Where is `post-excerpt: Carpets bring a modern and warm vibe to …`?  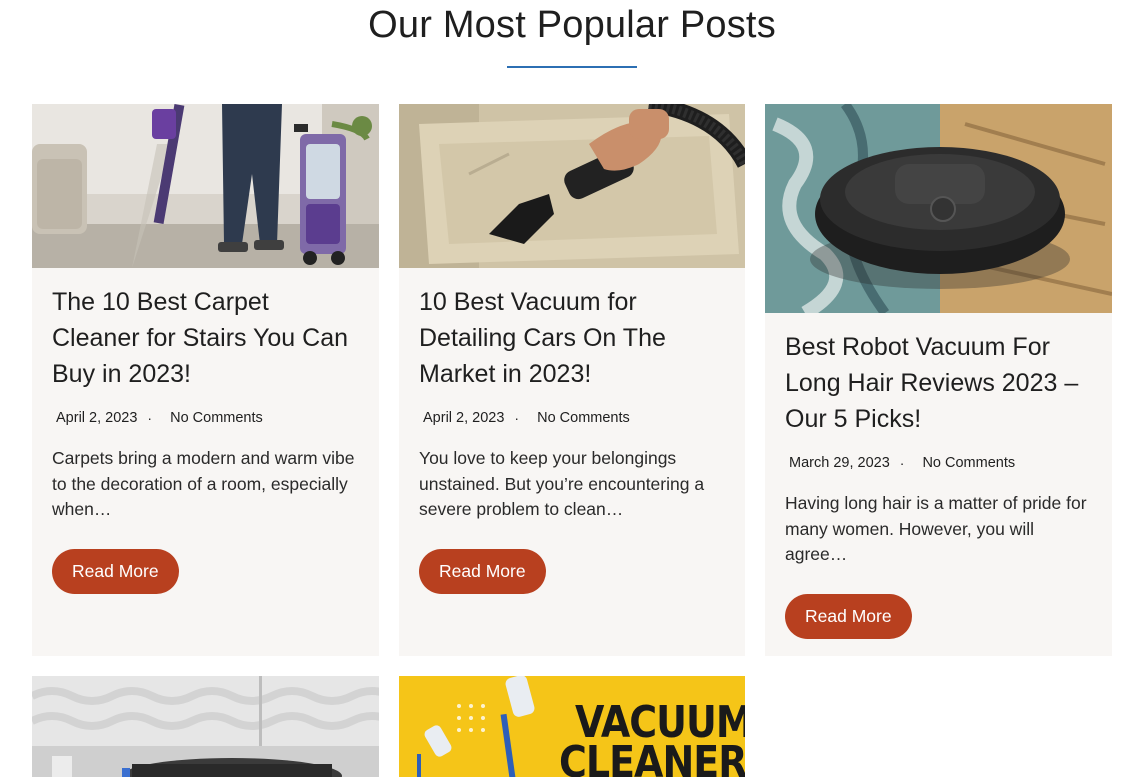 post-excerpt: Carpets bring a modern and warm vibe to … is located at coordinates (203, 483).